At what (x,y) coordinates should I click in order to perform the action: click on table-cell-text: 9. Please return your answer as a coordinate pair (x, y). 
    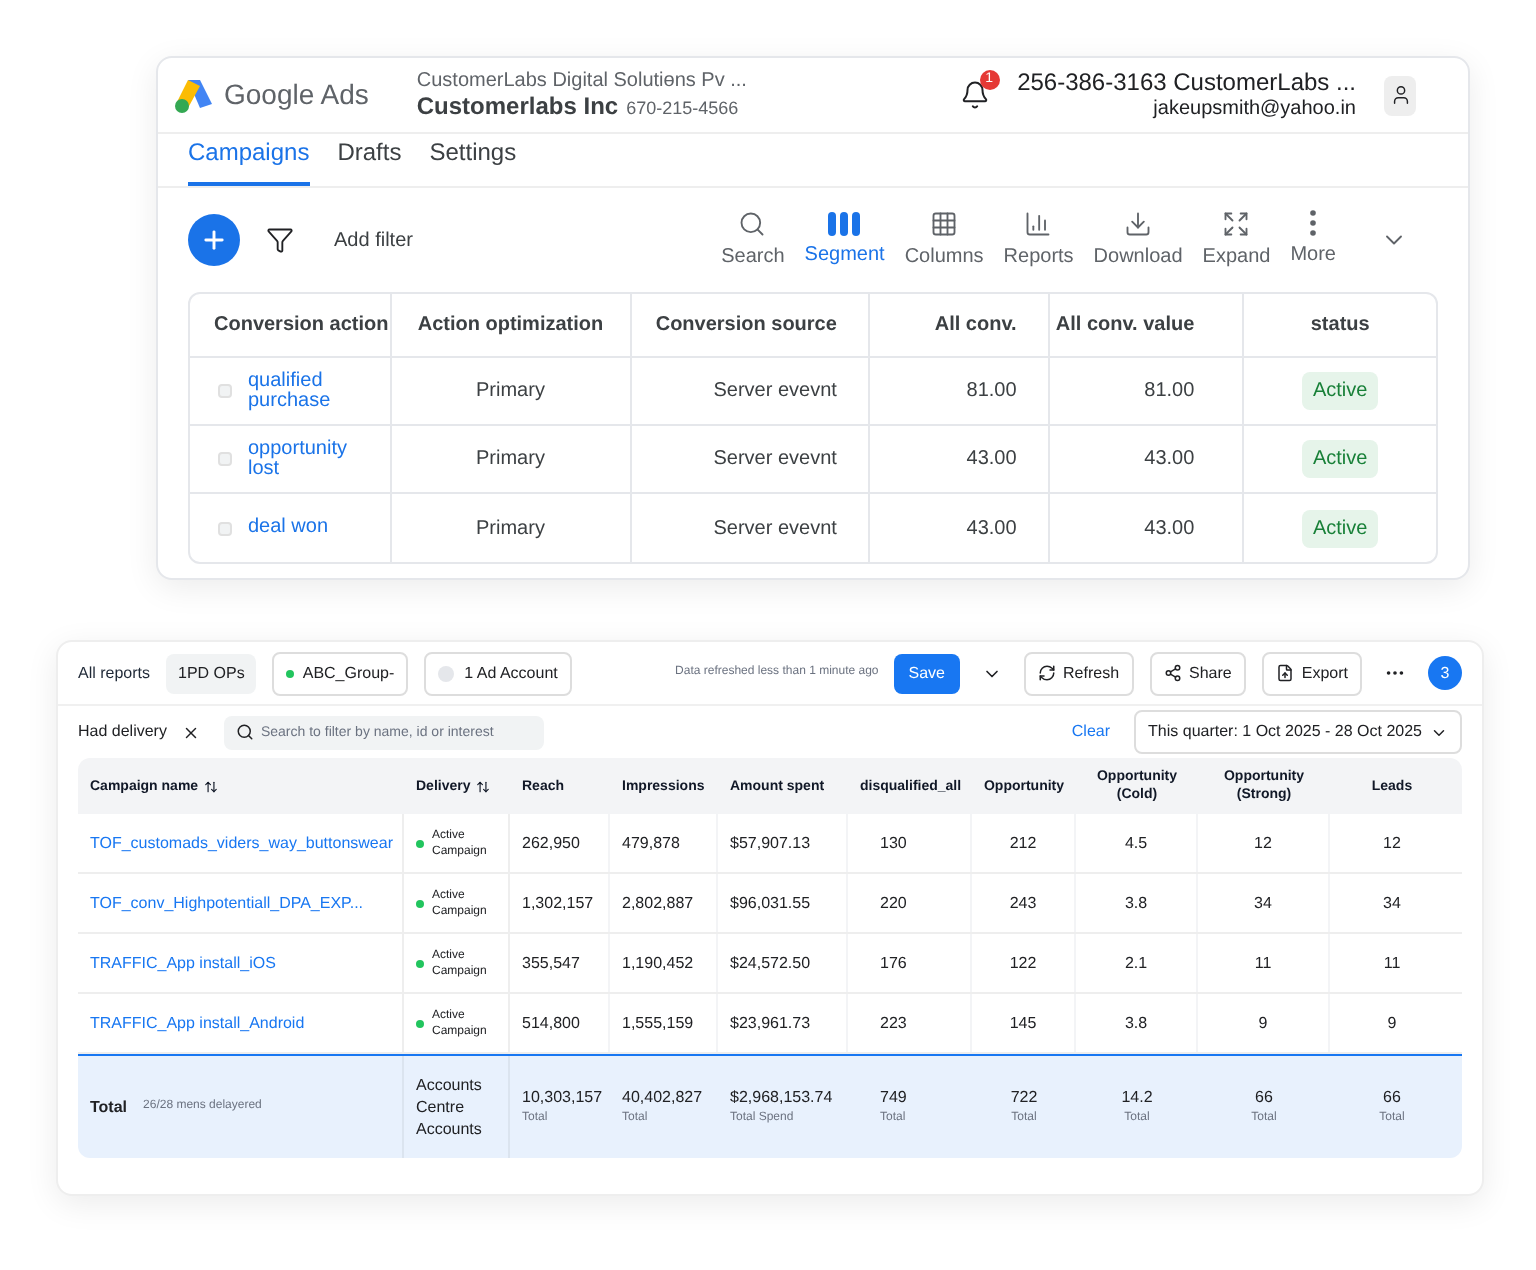
    Looking at the image, I should click on (1392, 1023).